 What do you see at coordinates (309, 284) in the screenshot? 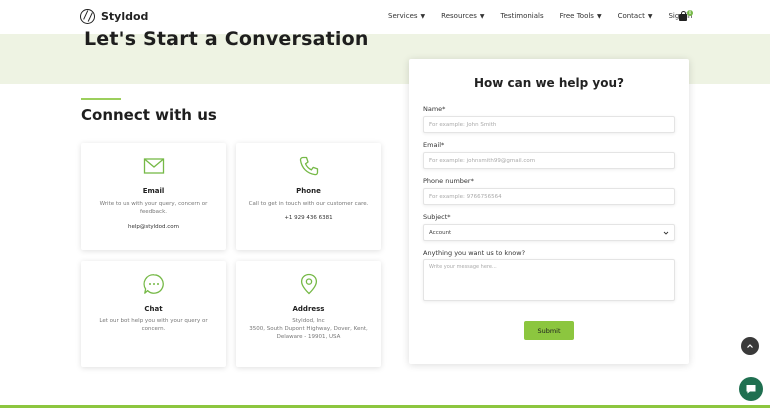
I see `location-pin-icon` at bounding box center [309, 284].